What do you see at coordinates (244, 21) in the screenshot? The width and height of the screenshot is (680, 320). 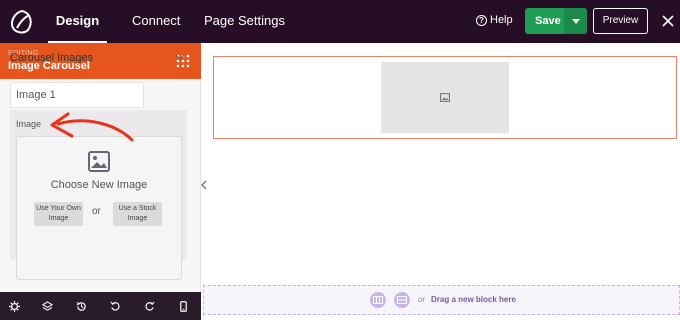 I see `tab-page-settings: Page Settings` at bounding box center [244, 21].